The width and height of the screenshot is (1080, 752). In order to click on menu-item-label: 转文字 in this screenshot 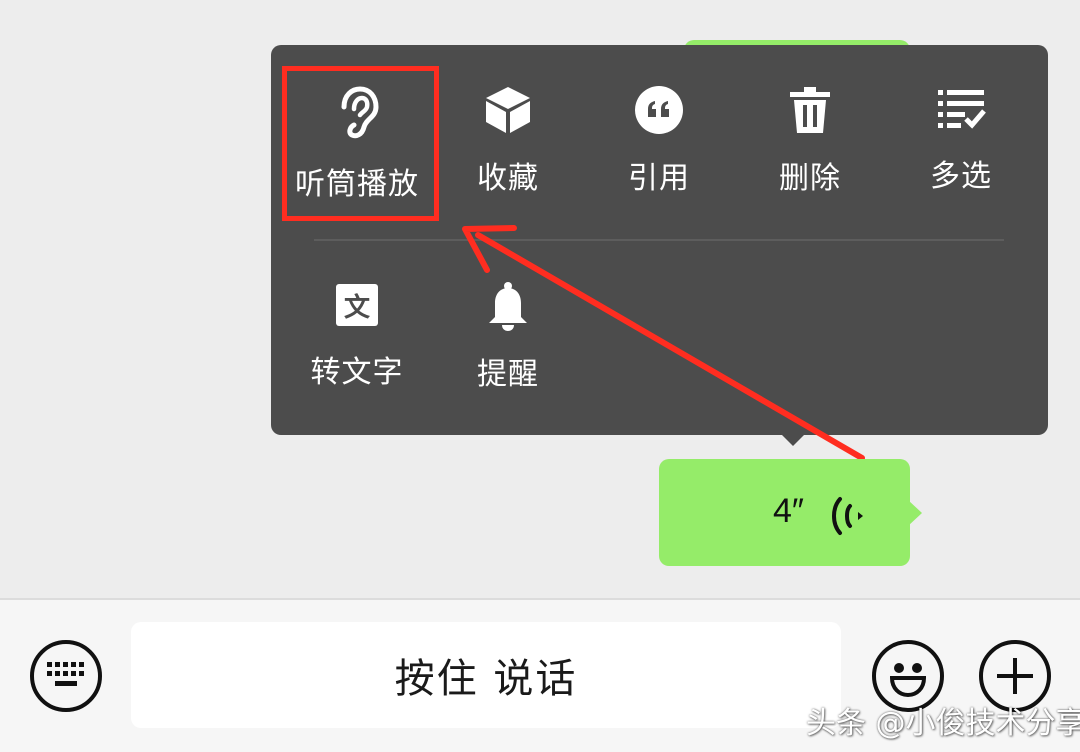, I will do `click(357, 372)`.